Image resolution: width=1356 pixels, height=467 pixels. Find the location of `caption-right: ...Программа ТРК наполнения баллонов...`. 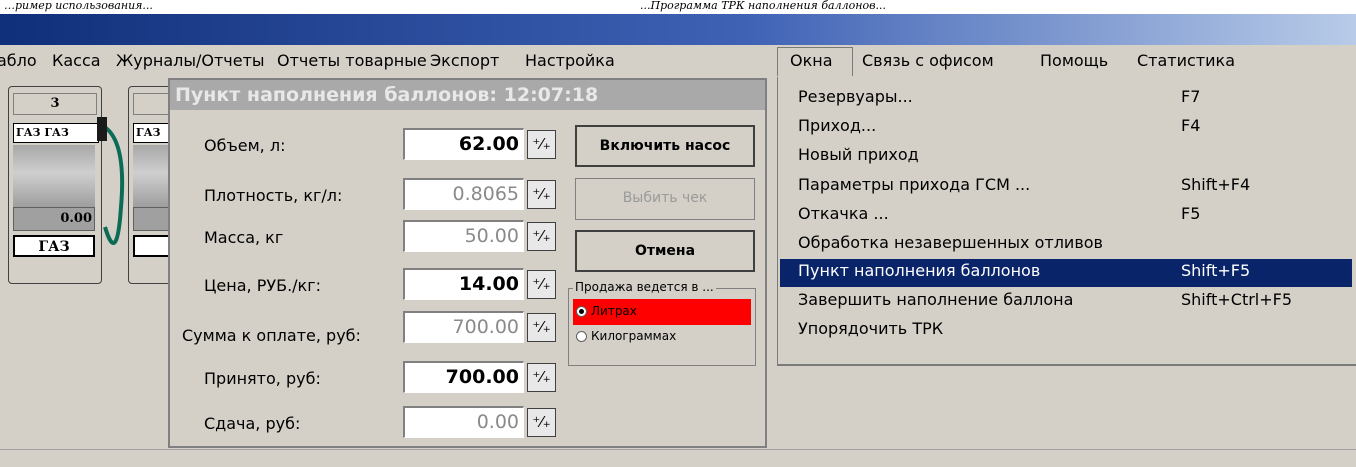

caption-right: ...Программа ТРК наполнения баллонов... is located at coordinates (763, 6).